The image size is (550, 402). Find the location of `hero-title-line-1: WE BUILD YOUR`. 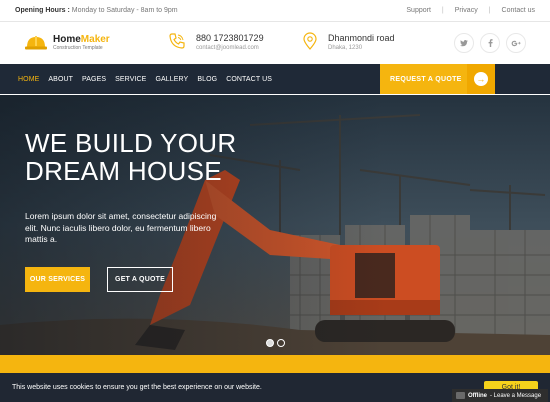

hero-title-line-1: WE BUILD YOUR is located at coordinates (131, 143).